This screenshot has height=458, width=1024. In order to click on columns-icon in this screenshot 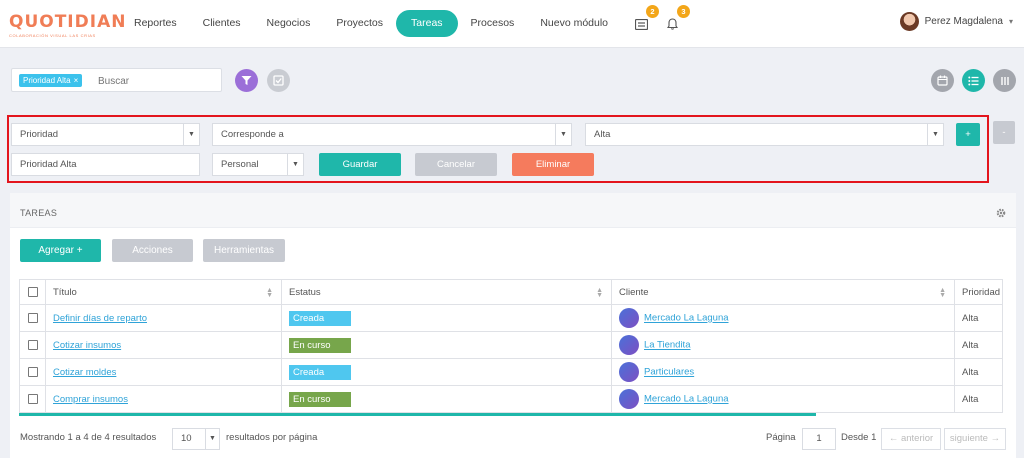, I will do `click(1004, 80)`.